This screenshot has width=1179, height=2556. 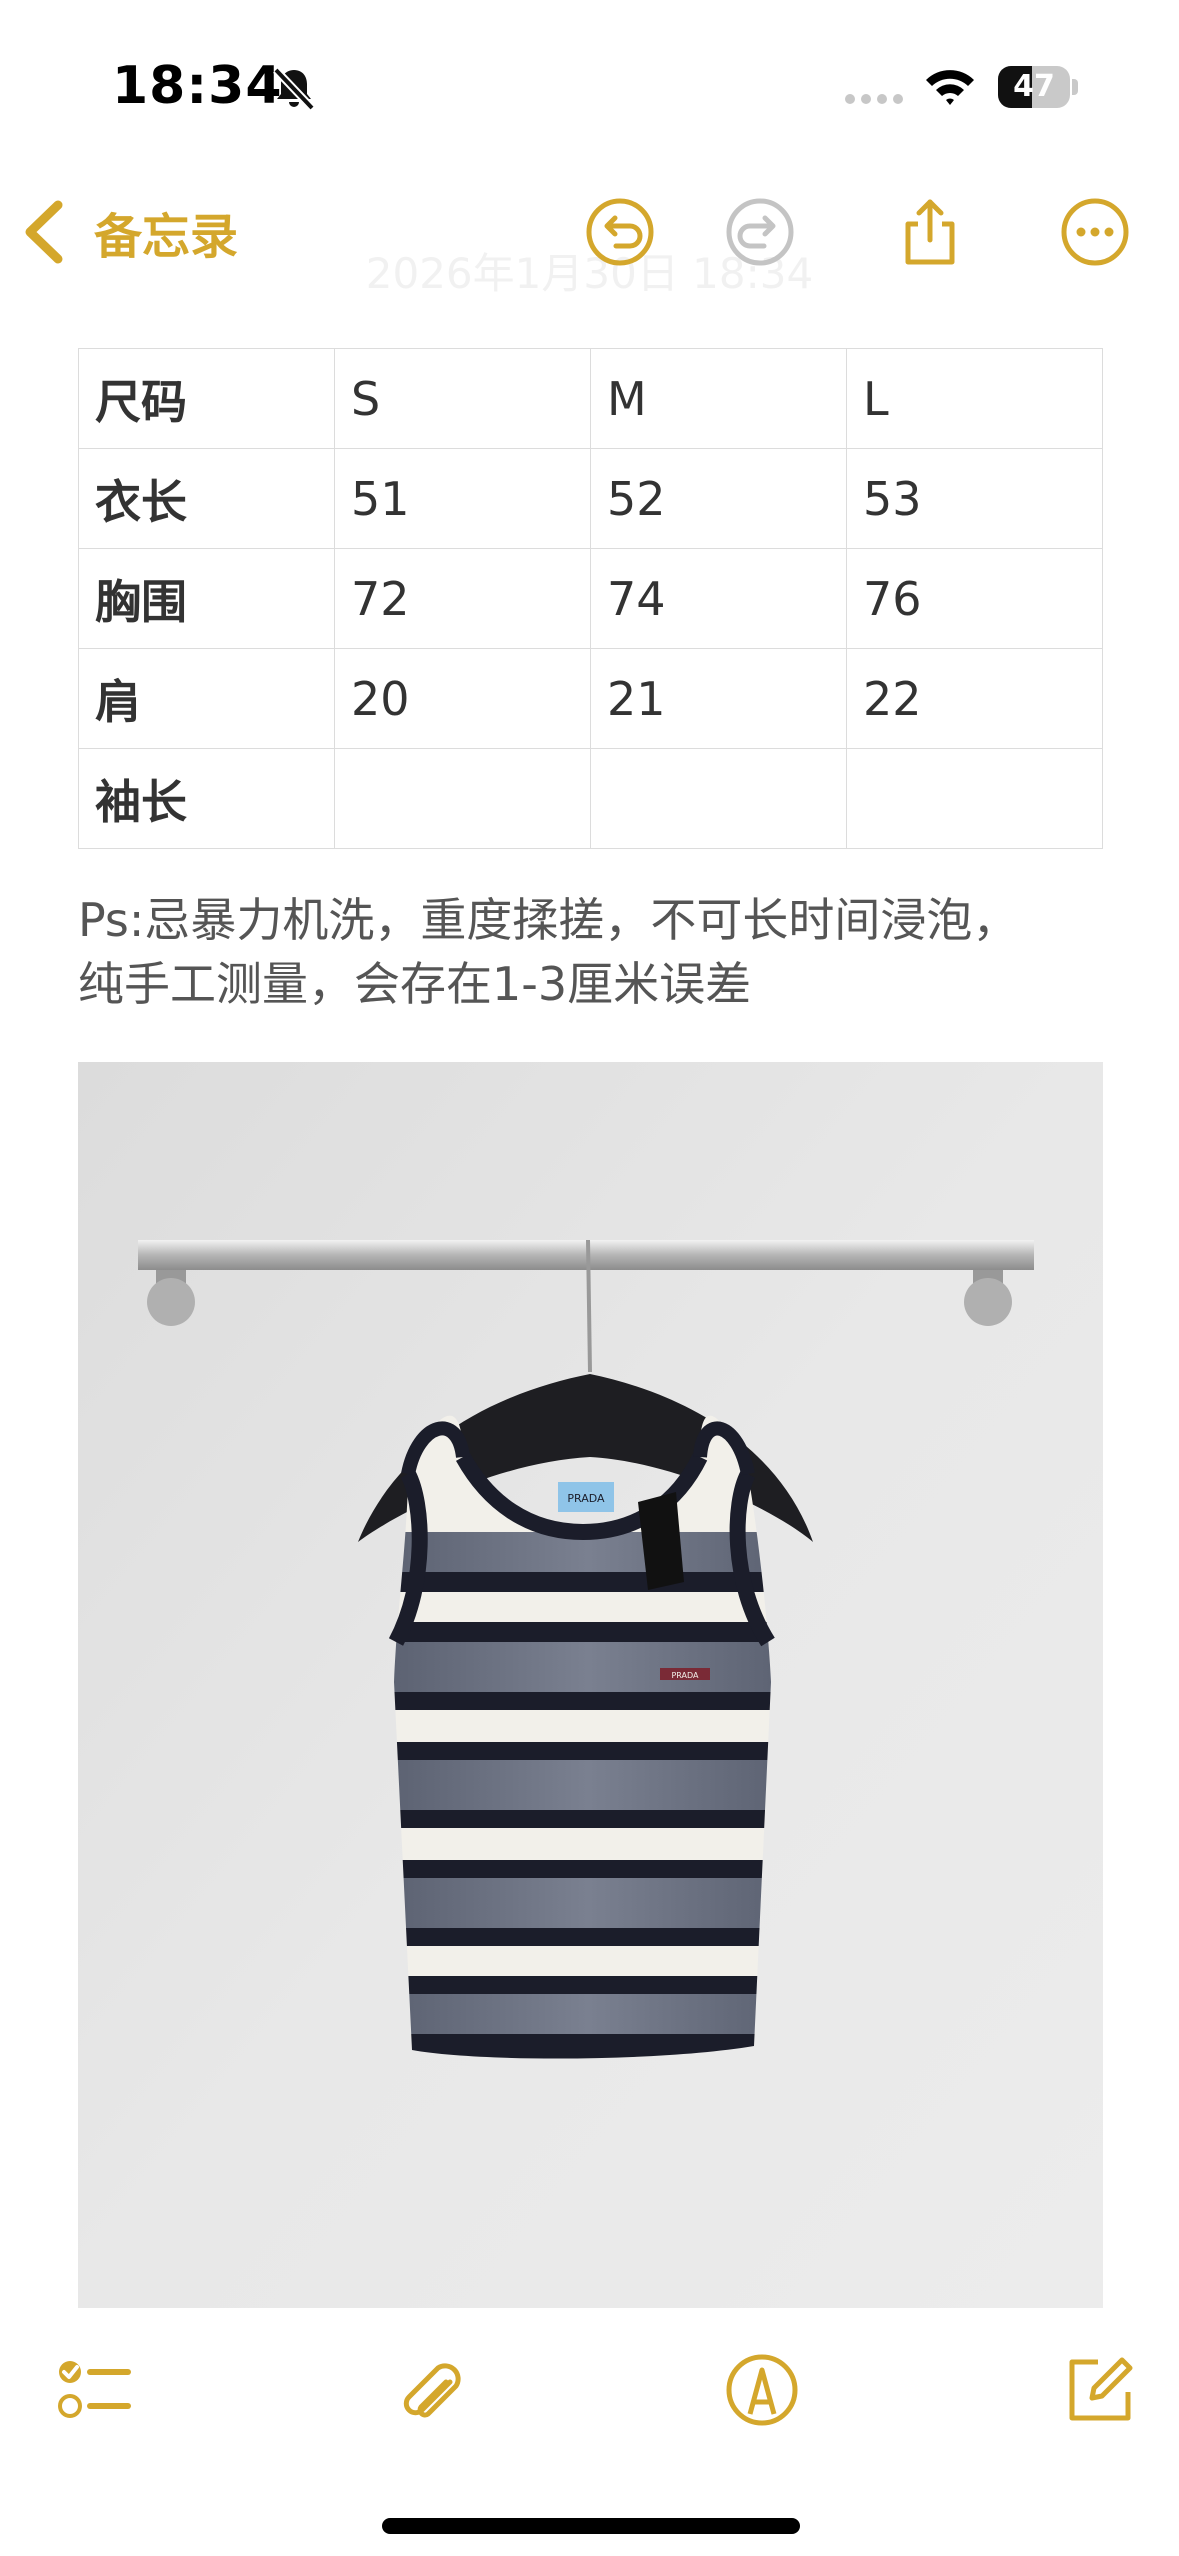 I want to click on row-header-cell: 衣长, so click(x=206, y=498).